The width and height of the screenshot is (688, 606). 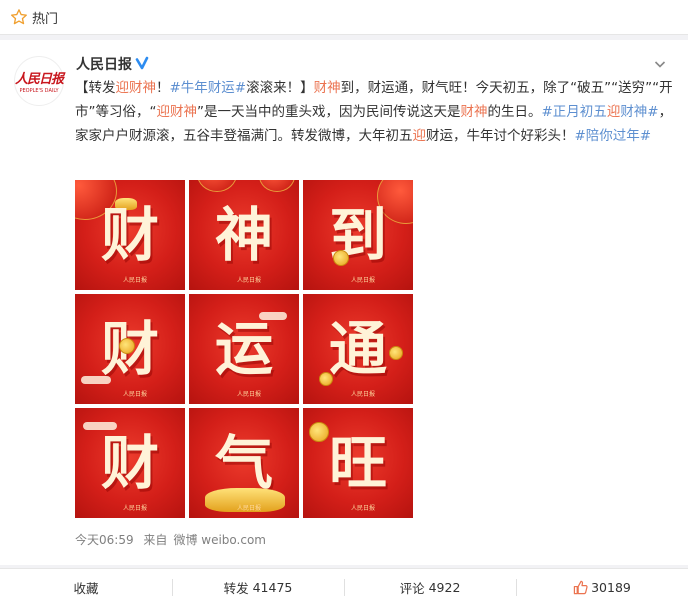 I want to click on image-tile: 气 人民日报, so click(x=244, y=463).